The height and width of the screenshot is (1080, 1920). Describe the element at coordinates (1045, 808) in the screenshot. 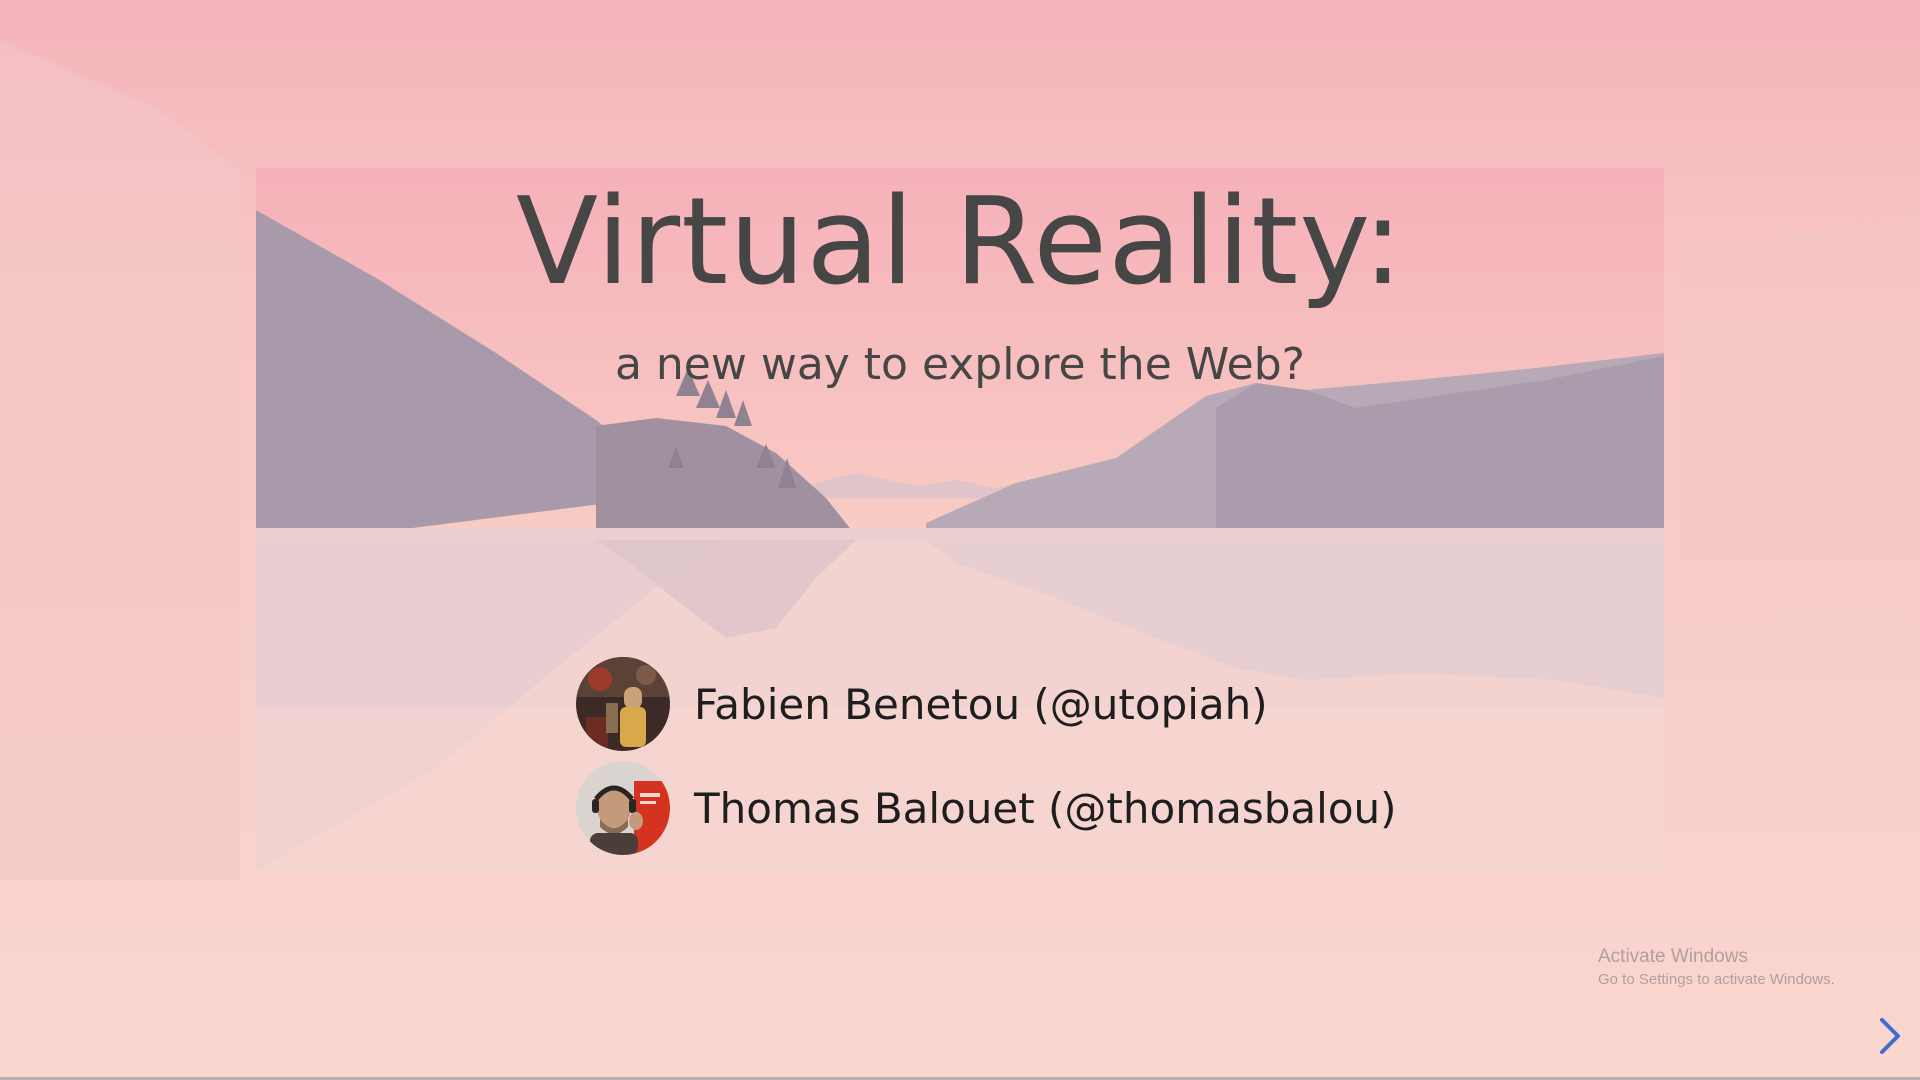

I see `author-name: Thomas Balouet (@thomasbalou)` at that location.